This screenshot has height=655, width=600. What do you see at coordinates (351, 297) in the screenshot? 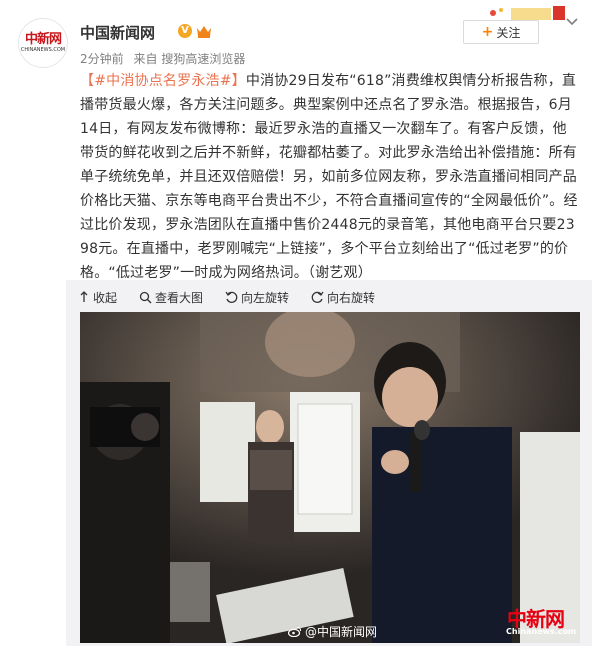
I see `rotate-right-label: 向右旋转` at bounding box center [351, 297].